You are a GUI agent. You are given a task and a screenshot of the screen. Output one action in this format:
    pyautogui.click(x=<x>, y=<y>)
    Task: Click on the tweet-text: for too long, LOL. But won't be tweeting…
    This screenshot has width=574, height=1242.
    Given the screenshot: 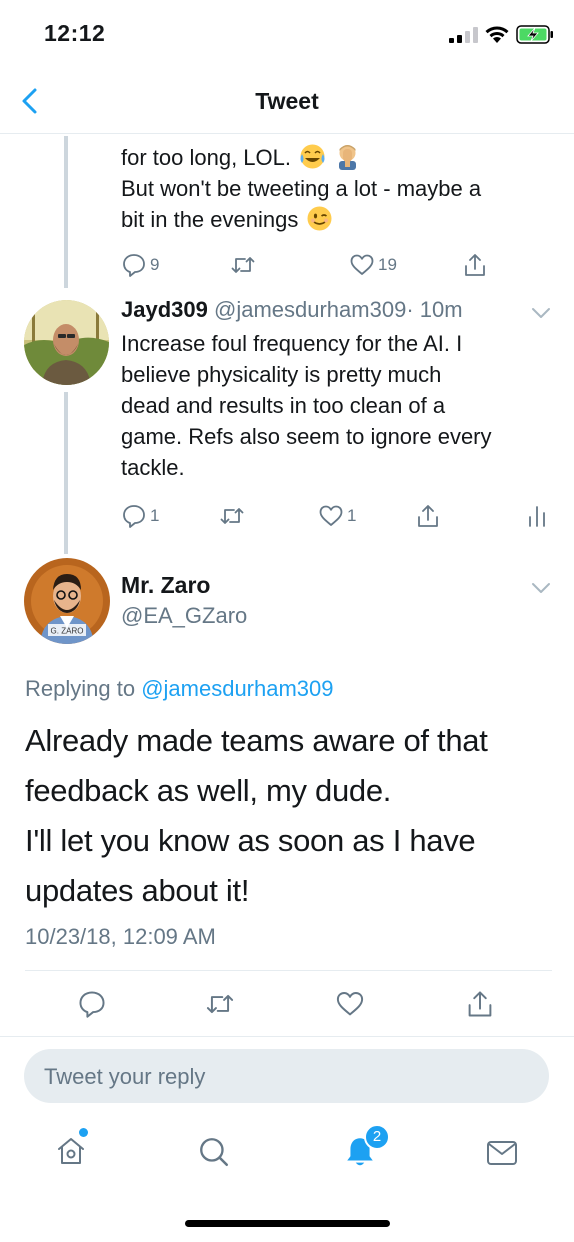 What is the action you would take?
    pyautogui.click(x=336, y=188)
    